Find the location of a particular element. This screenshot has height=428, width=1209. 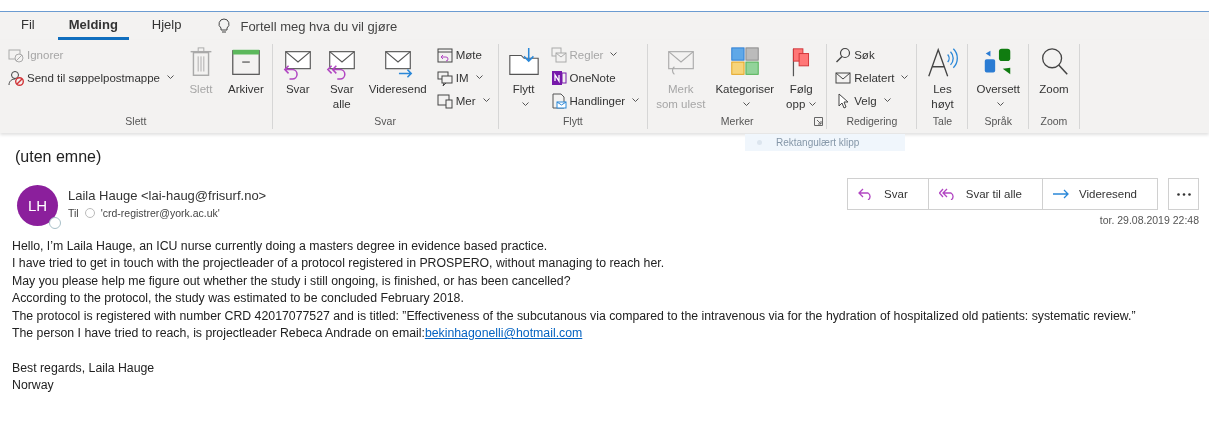

ribbon-button: Arkiver is located at coordinates (245, 79).